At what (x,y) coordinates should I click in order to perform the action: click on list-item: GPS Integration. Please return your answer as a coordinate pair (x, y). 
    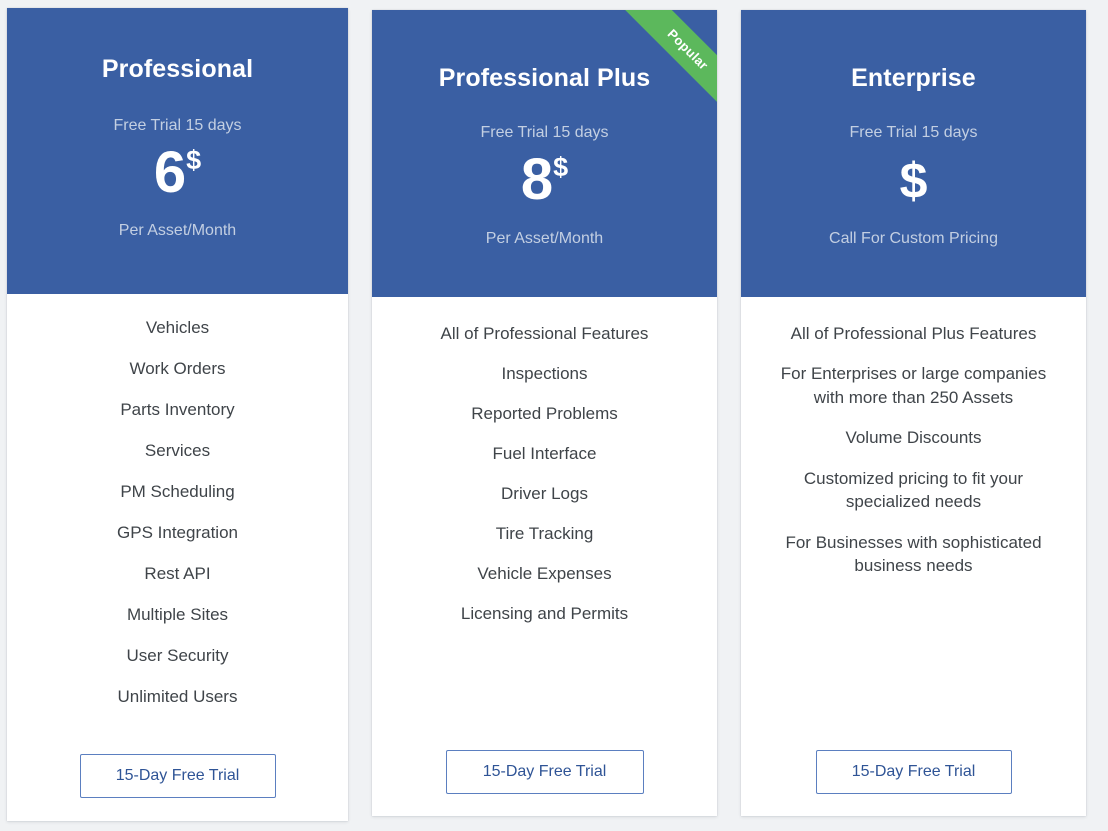
    Looking at the image, I should click on (177, 532).